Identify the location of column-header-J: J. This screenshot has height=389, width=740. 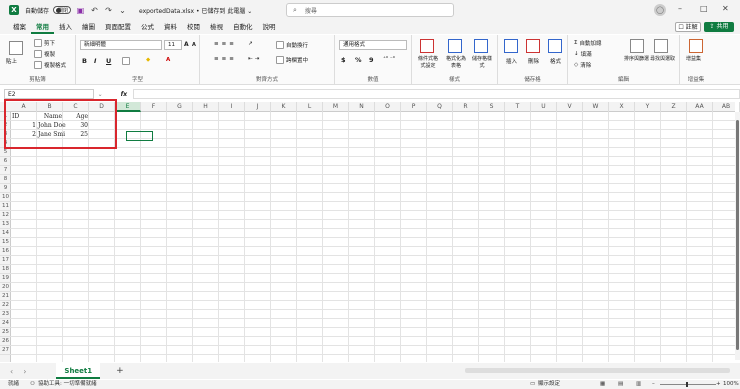
(258, 107).